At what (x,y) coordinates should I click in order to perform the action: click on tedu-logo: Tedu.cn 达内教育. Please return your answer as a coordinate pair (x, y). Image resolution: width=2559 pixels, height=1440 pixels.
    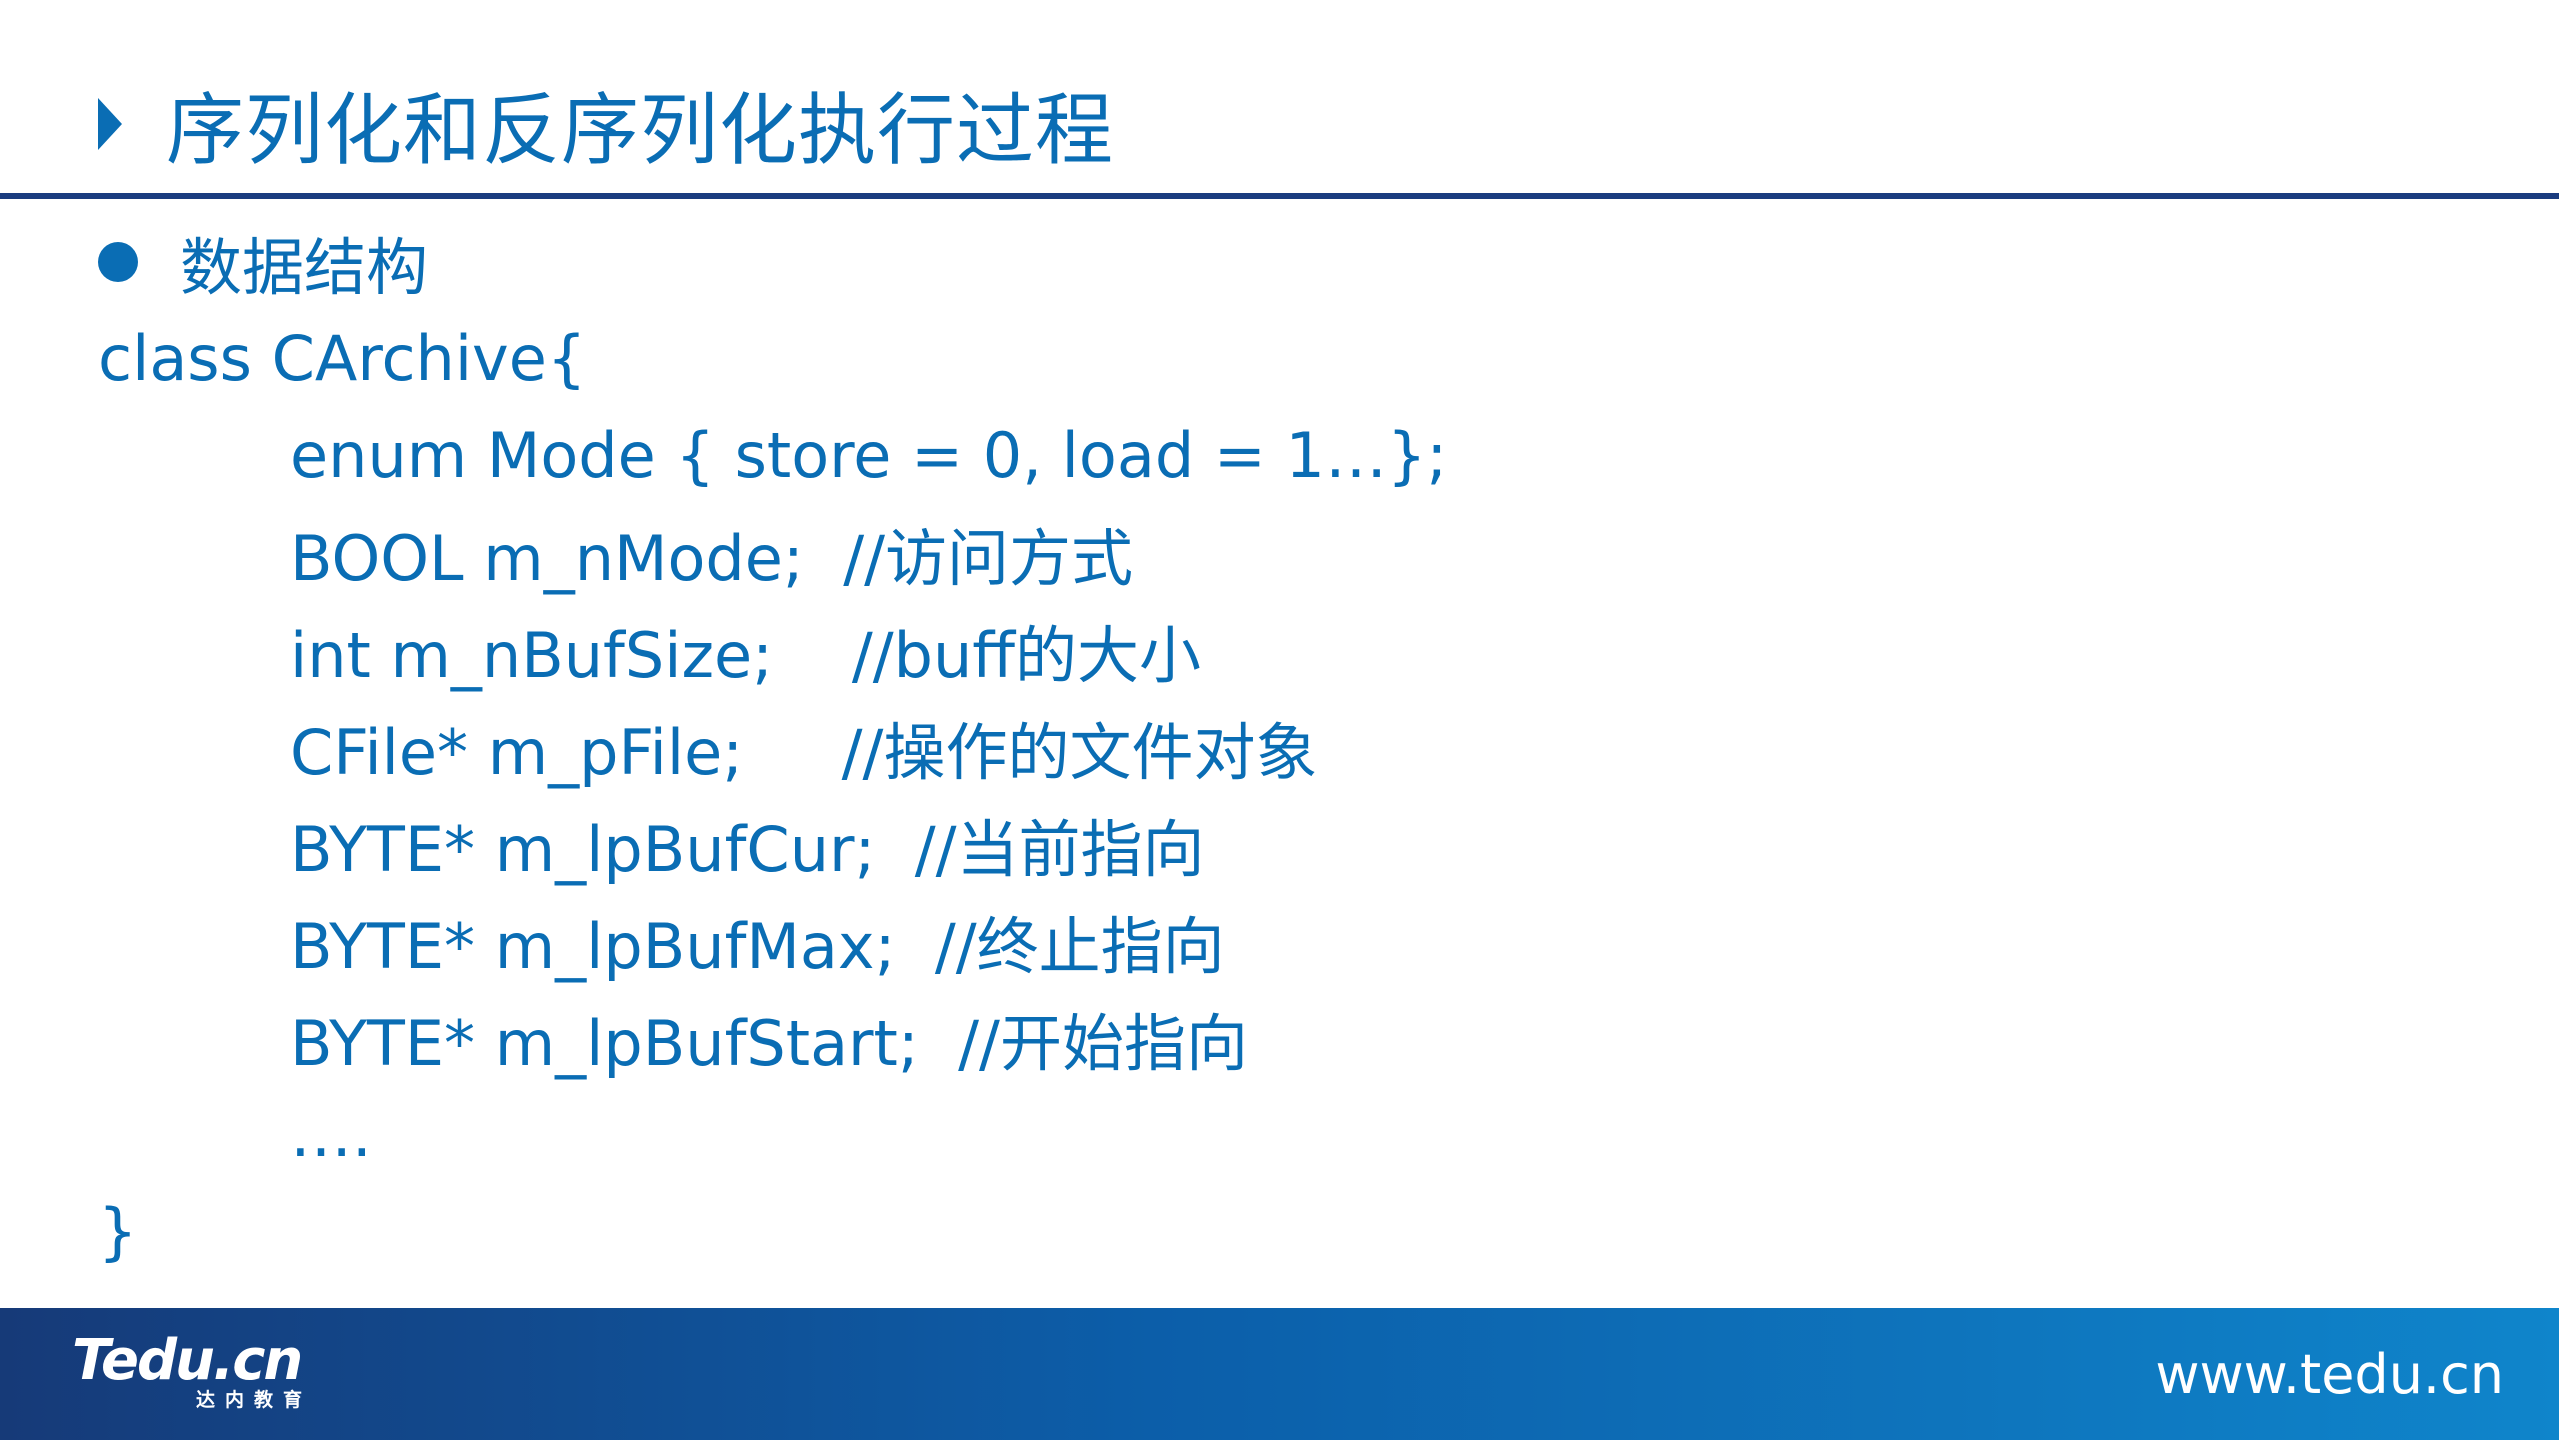
    Looking at the image, I should click on (192, 1369).